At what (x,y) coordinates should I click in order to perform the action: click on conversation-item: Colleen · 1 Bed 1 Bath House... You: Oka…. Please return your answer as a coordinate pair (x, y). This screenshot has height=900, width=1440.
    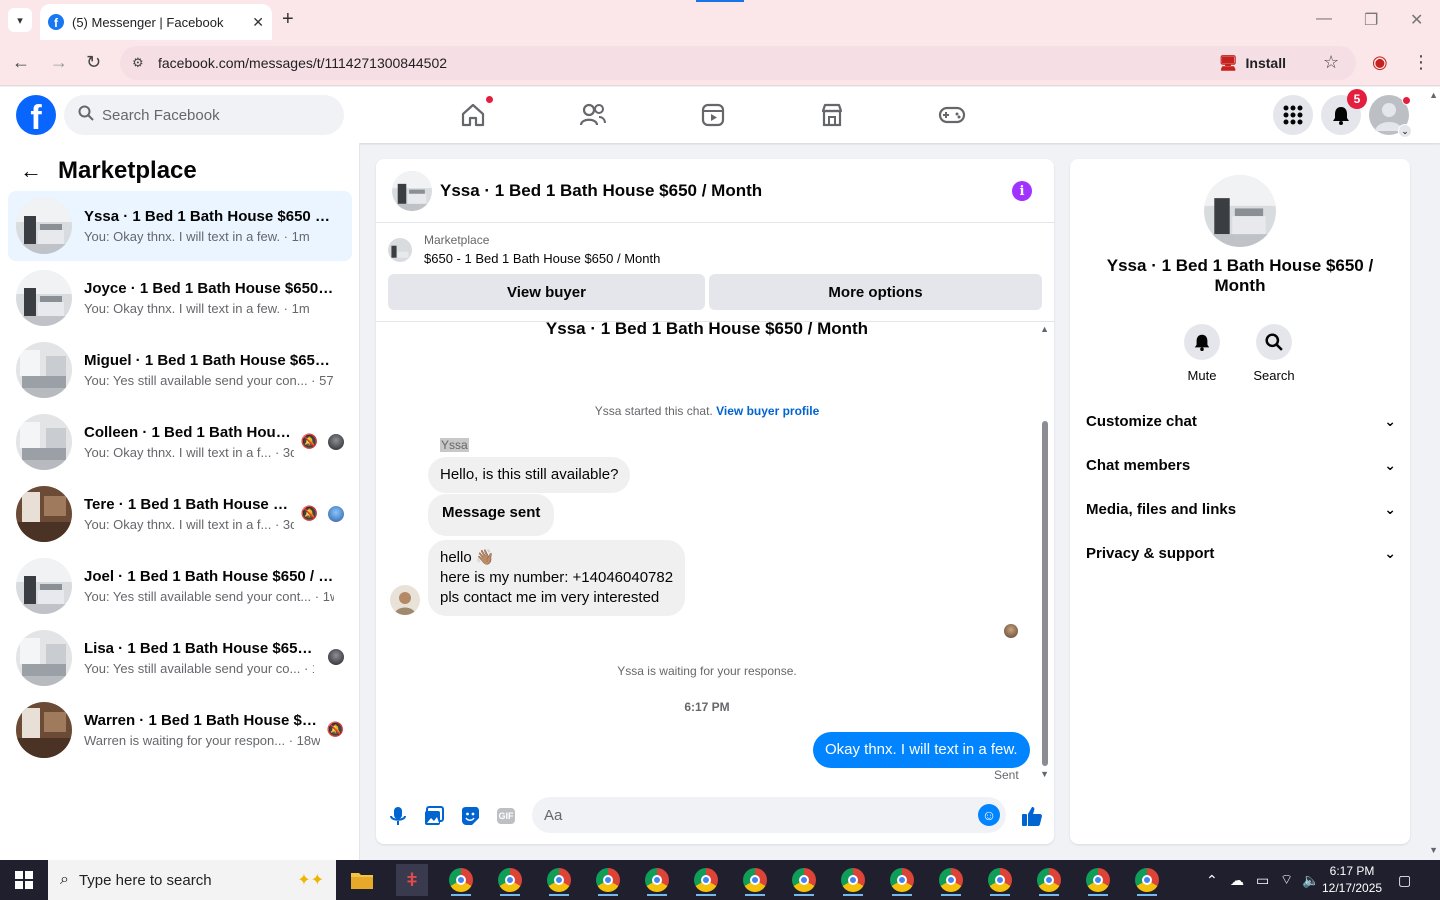
    Looking at the image, I should click on (180, 442).